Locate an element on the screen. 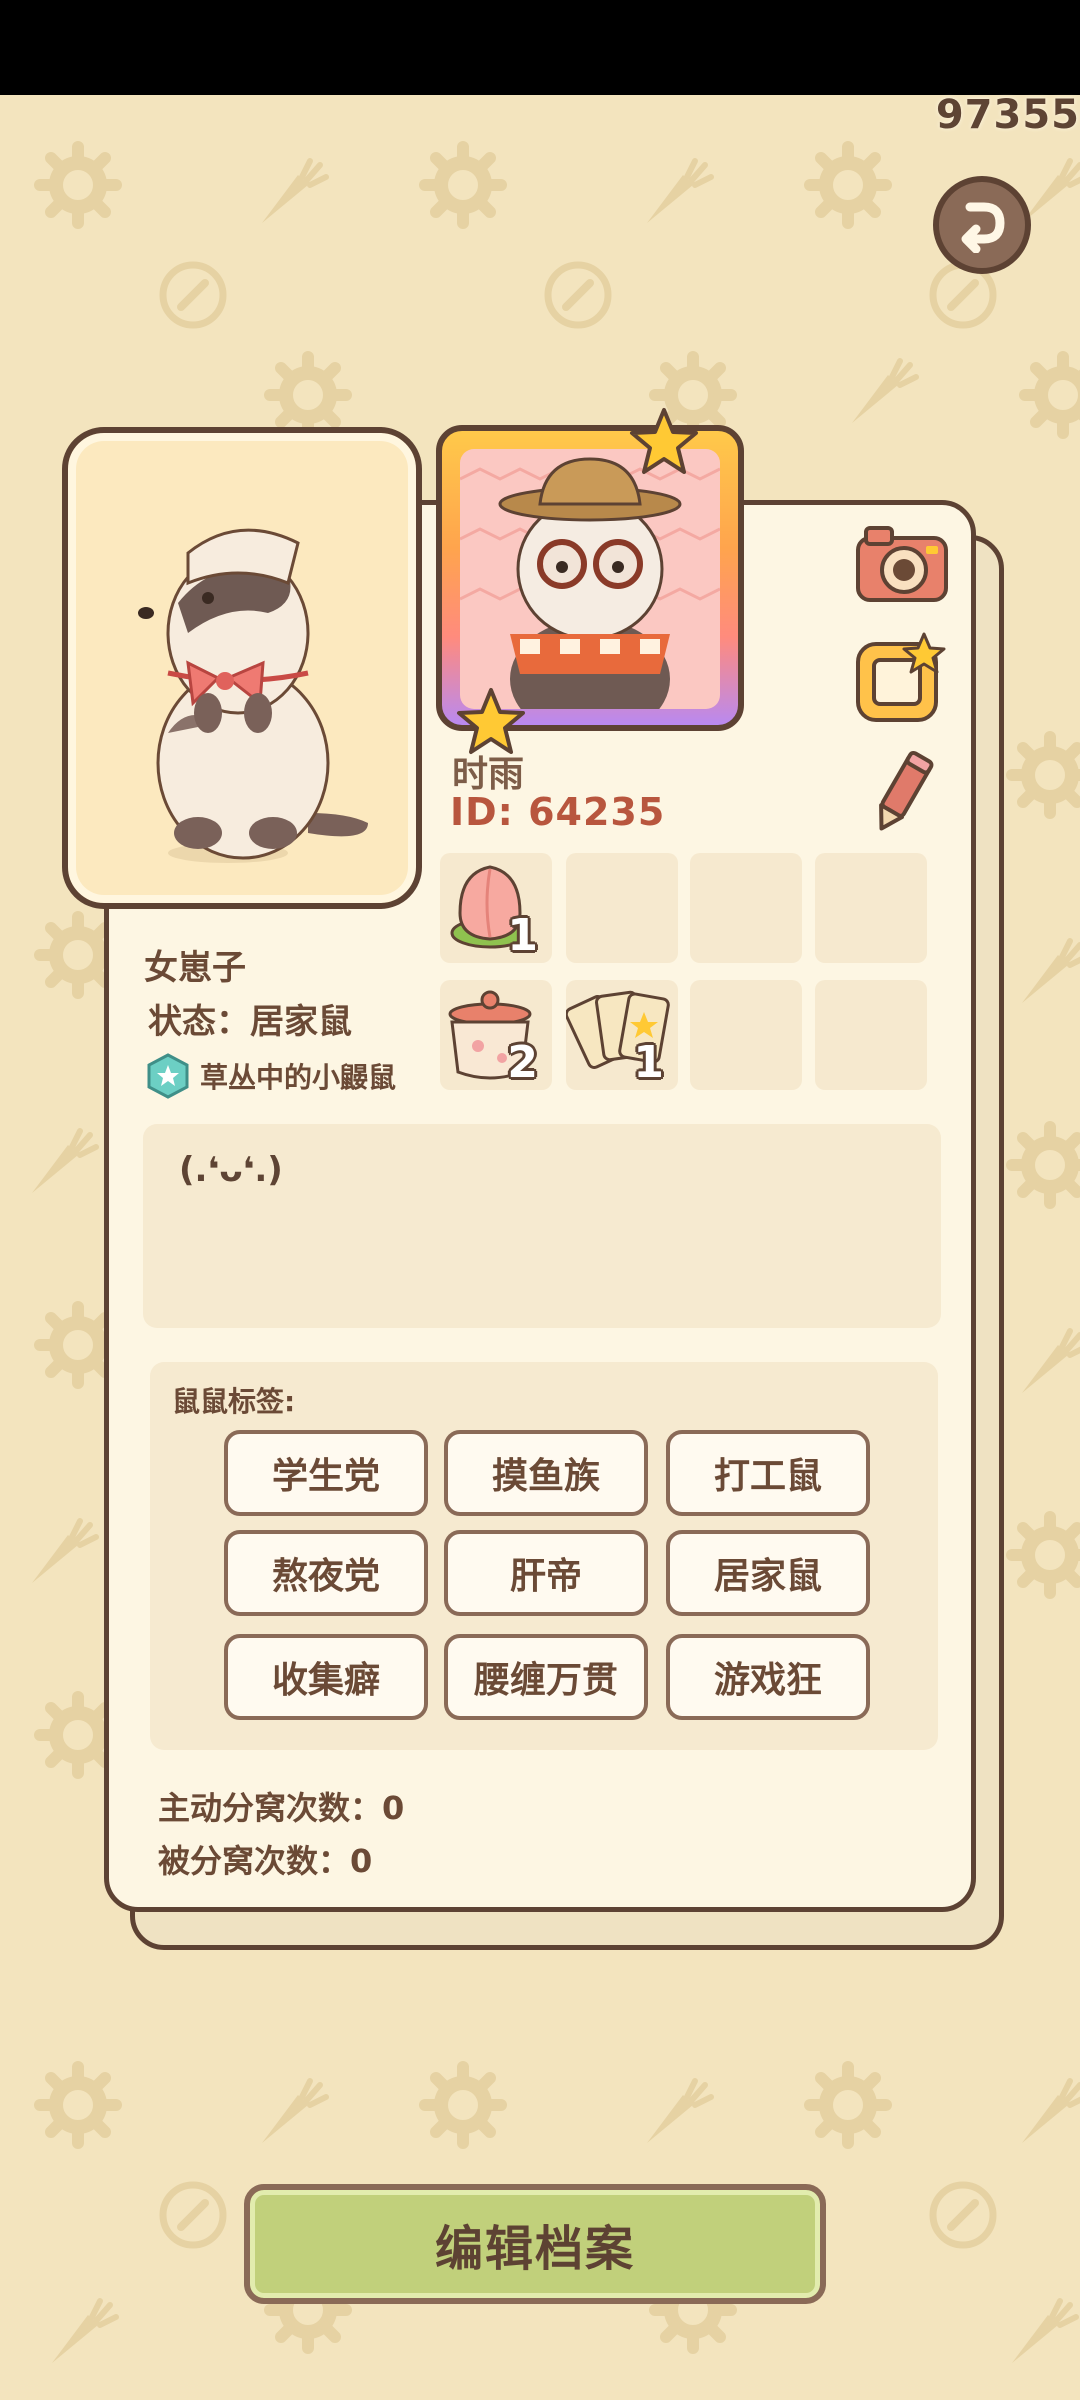  passive-split-count: 被分窝次数：0 is located at coordinates (265, 1861).